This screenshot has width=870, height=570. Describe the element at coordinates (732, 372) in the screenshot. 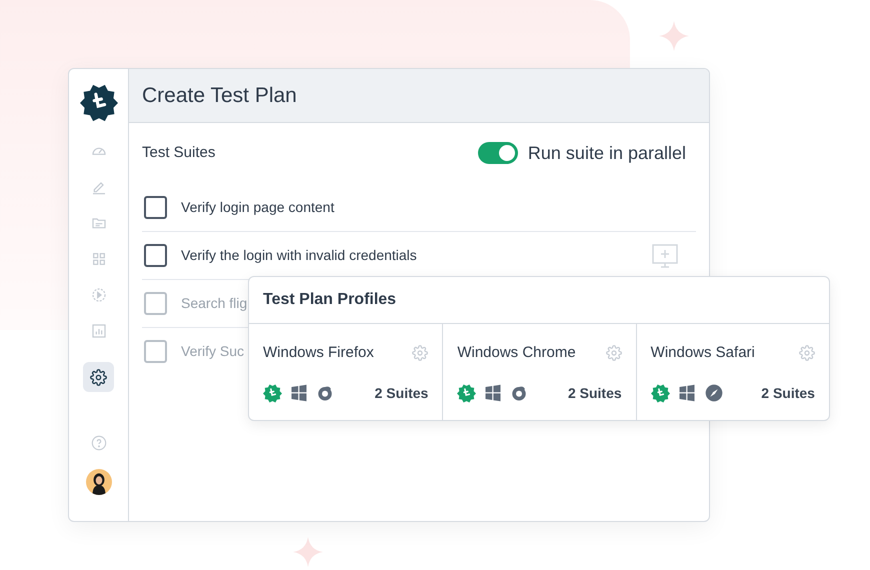

I see `profile-card: Windows Safari 2 Suites` at that location.